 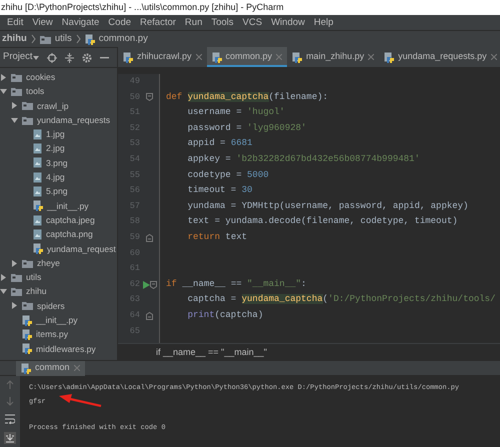 I want to click on scroll-to-end-icon, so click(x=10, y=438).